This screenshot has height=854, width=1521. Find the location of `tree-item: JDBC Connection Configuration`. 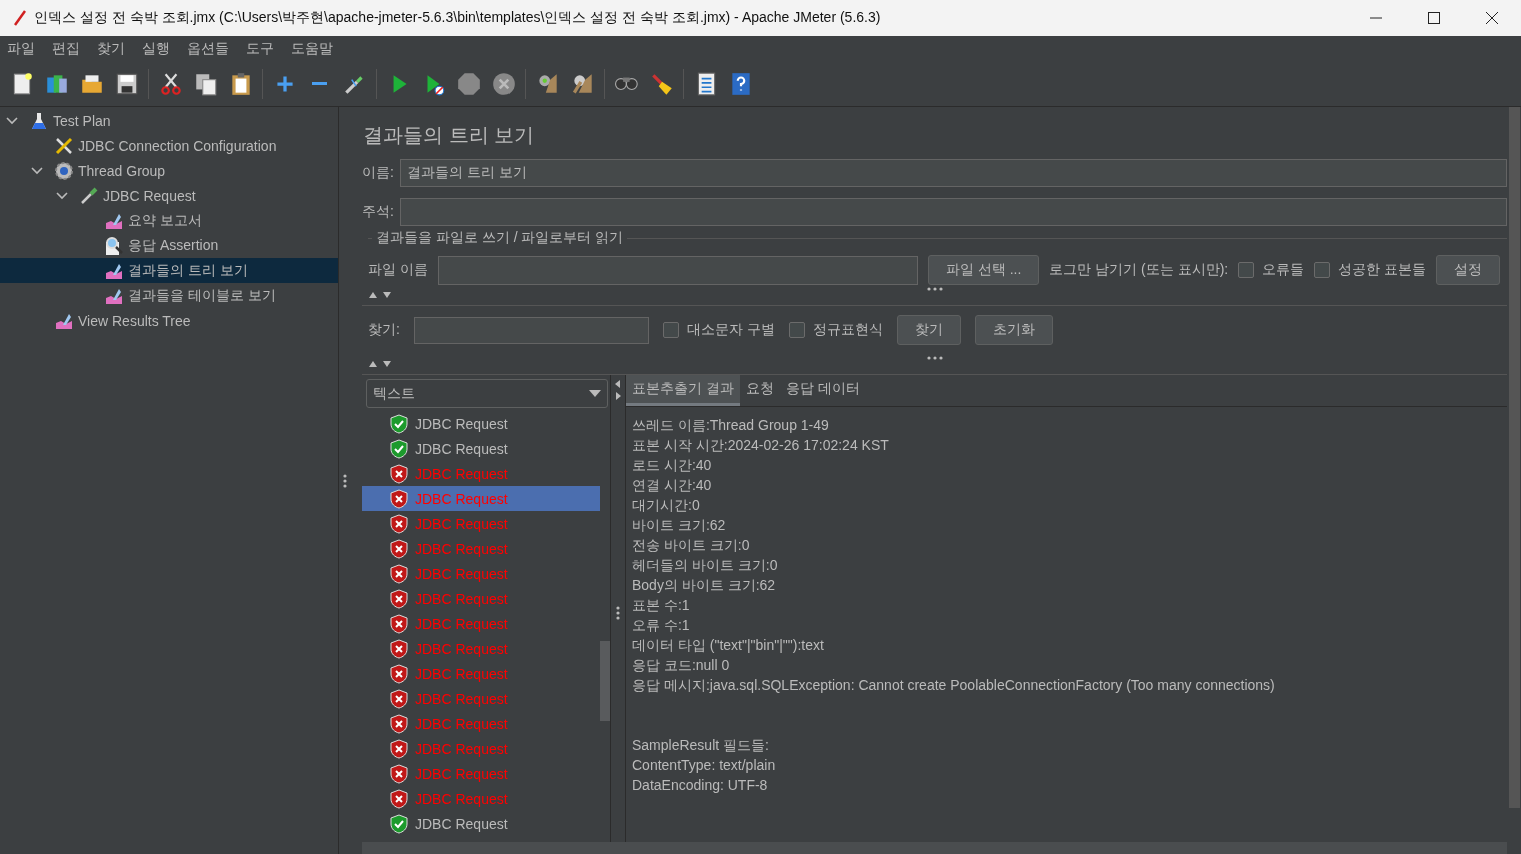

tree-item: JDBC Connection Configuration is located at coordinates (169, 145).